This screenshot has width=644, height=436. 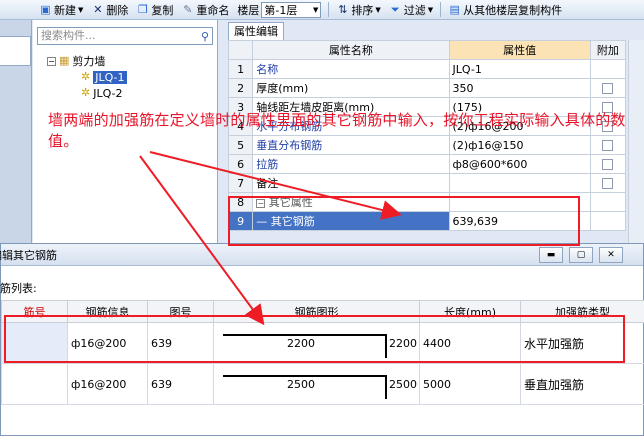 What do you see at coordinates (202, 240) in the screenshot?
I see `arrow-to-rebar-row` at bounding box center [202, 240].